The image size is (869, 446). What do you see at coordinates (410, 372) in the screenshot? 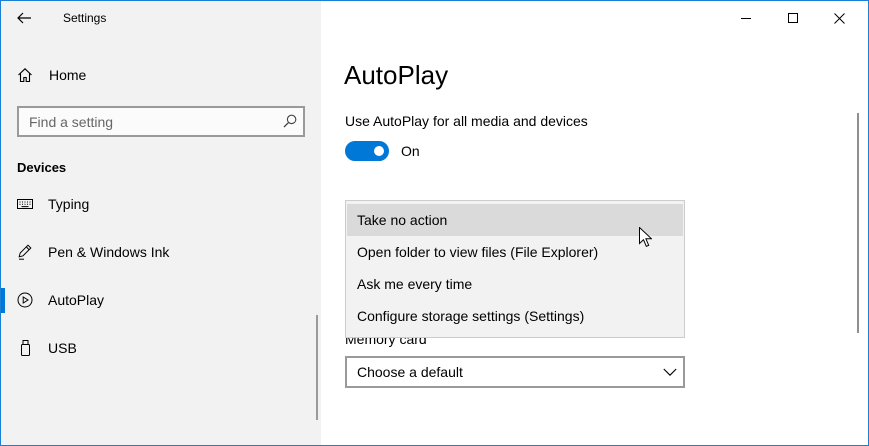
I see `dropdown-selected-value: Choose a default` at bounding box center [410, 372].